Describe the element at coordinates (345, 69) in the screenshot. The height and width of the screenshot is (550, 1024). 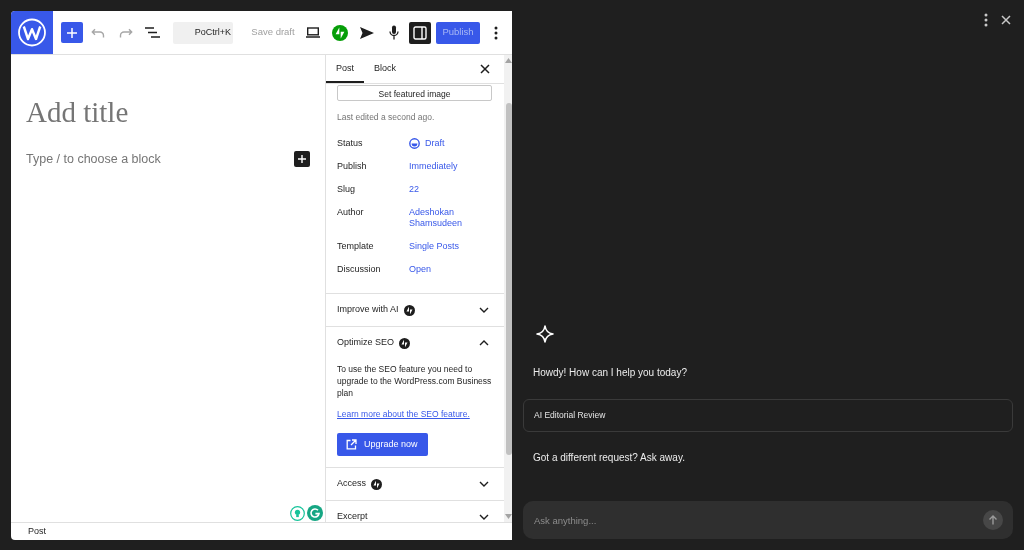
I see `sidebar-tab: Post` at that location.